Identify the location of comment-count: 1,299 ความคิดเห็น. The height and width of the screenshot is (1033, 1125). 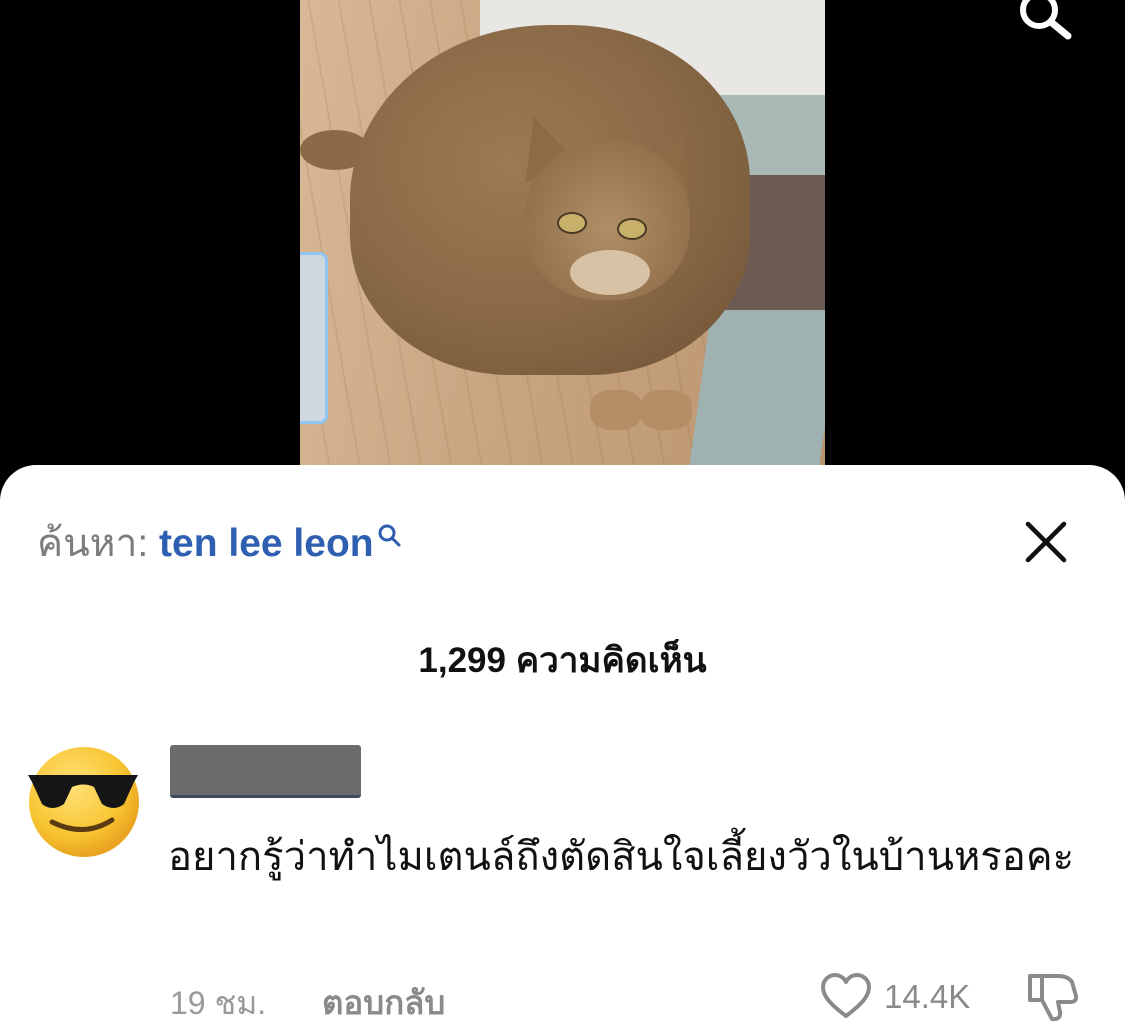
(562, 660).